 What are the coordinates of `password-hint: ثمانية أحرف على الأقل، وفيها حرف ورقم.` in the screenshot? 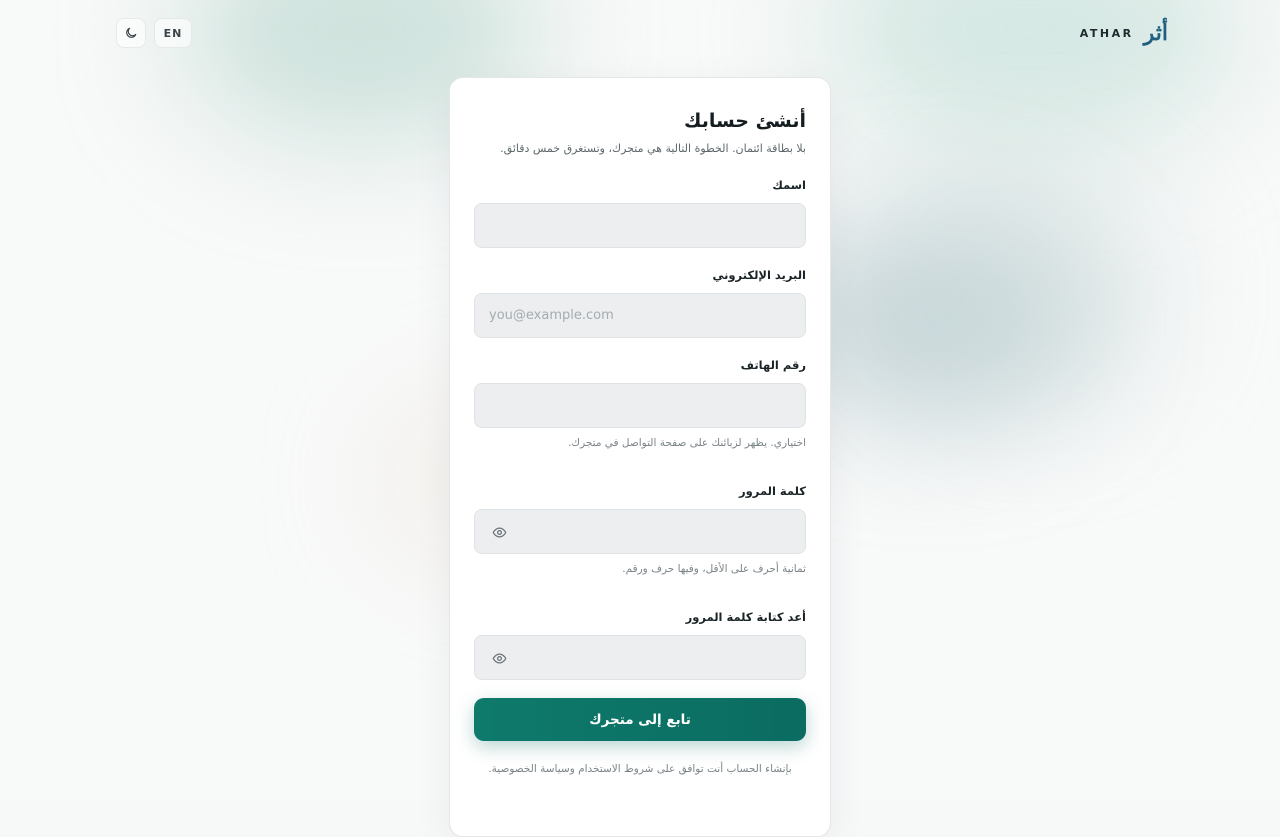 It's located at (640, 569).